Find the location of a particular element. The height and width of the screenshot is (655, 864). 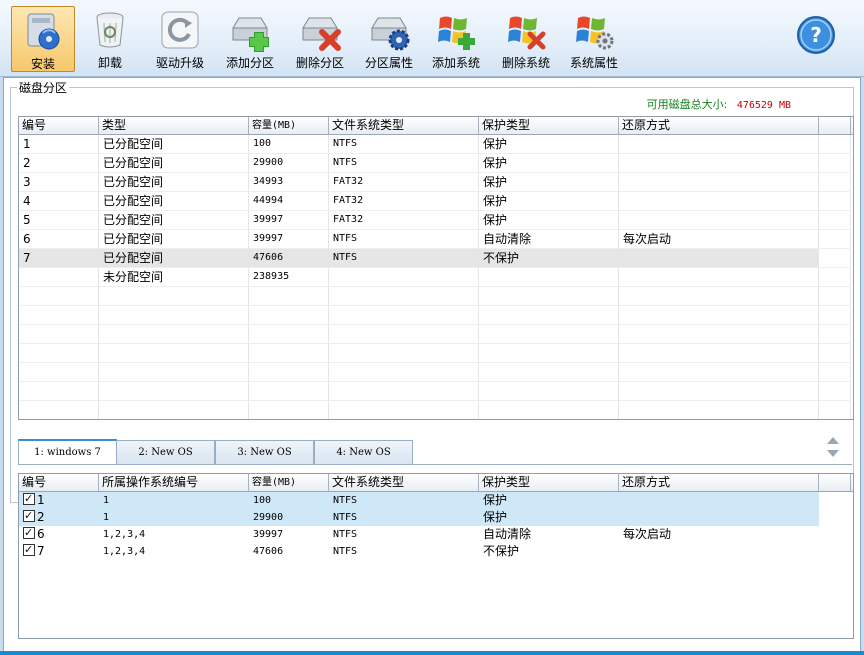

cell-type is located at coordinates (174, 391).